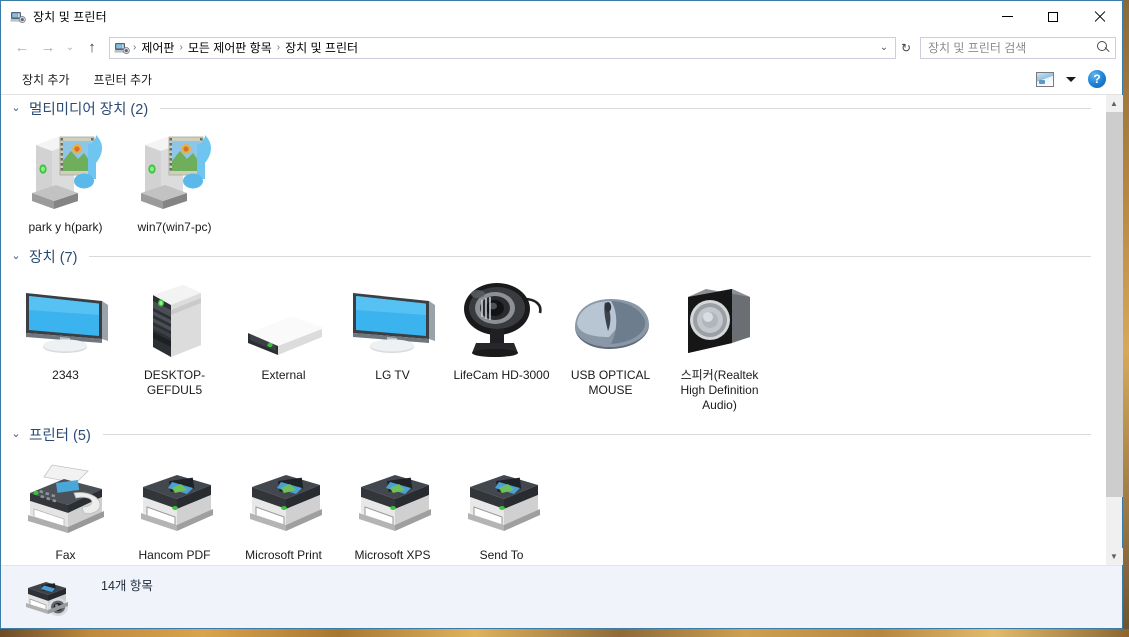 This screenshot has width=1129, height=637. Describe the element at coordinates (174, 555) in the screenshot. I see `device-label: Hancom PDF` at that location.